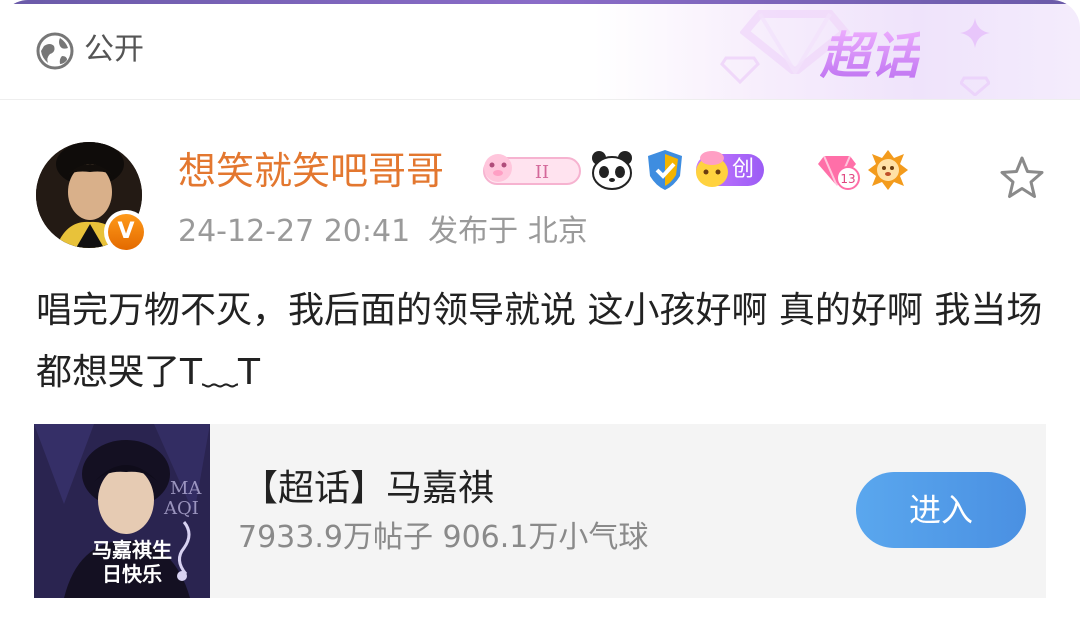 Image resolution: width=1080 pixels, height=636 pixels. Describe the element at coordinates (665, 170) in the screenshot. I see `shield-icon` at that location.